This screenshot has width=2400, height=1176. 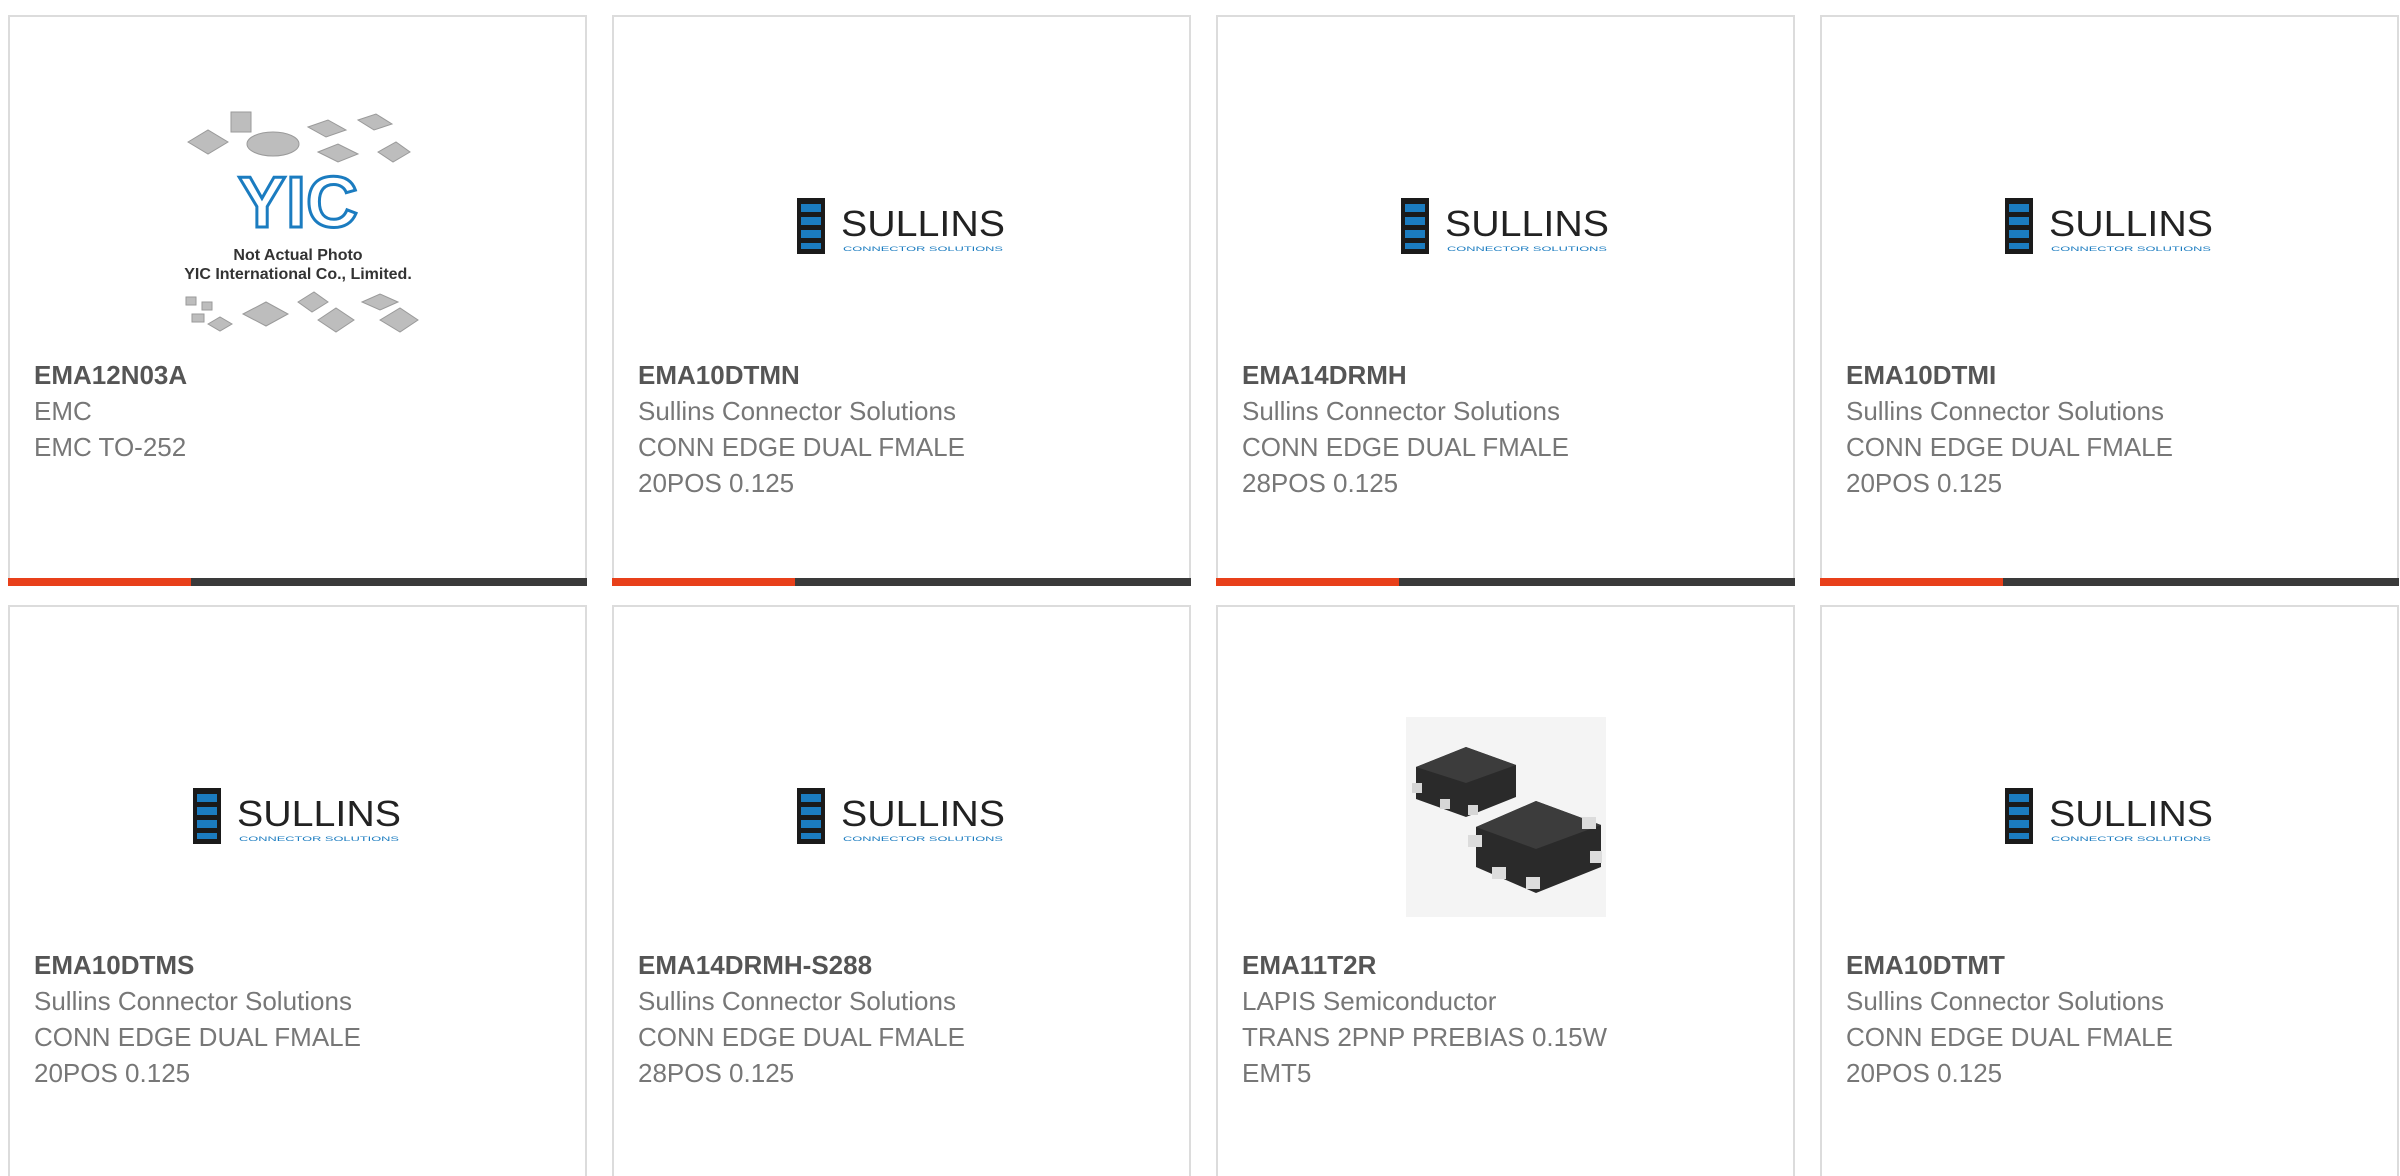 What do you see at coordinates (297, 255) in the screenshot?
I see `placeholder-caption-1: Not Actual Photo` at bounding box center [297, 255].